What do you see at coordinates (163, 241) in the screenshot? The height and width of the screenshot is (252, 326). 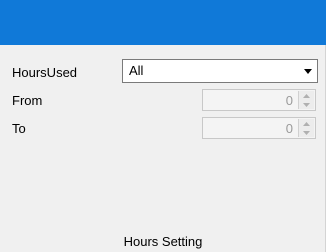 I see `panel-footer-label: Hours Setting` at bounding box center [163, 241].